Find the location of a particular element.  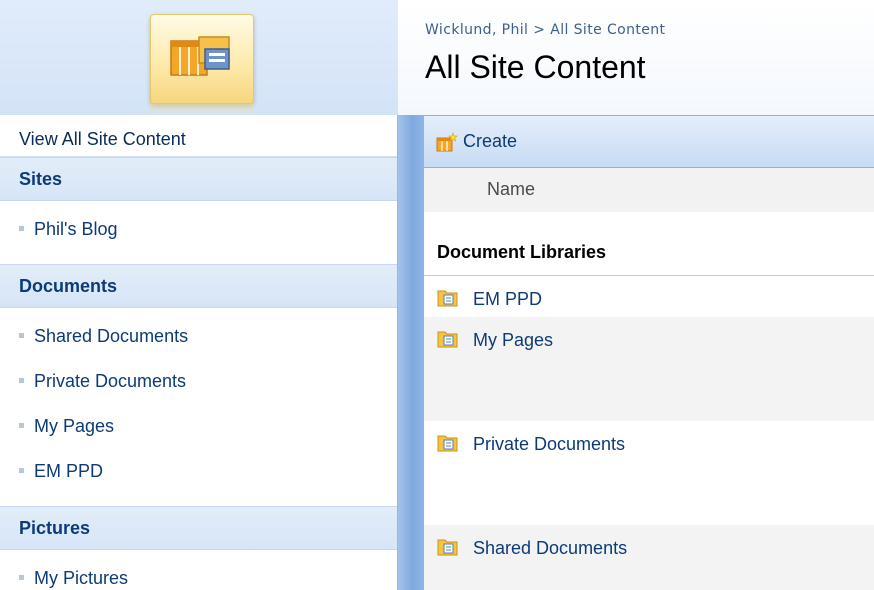

list-item-label: EM PPD is located at coordinates (508, 299).